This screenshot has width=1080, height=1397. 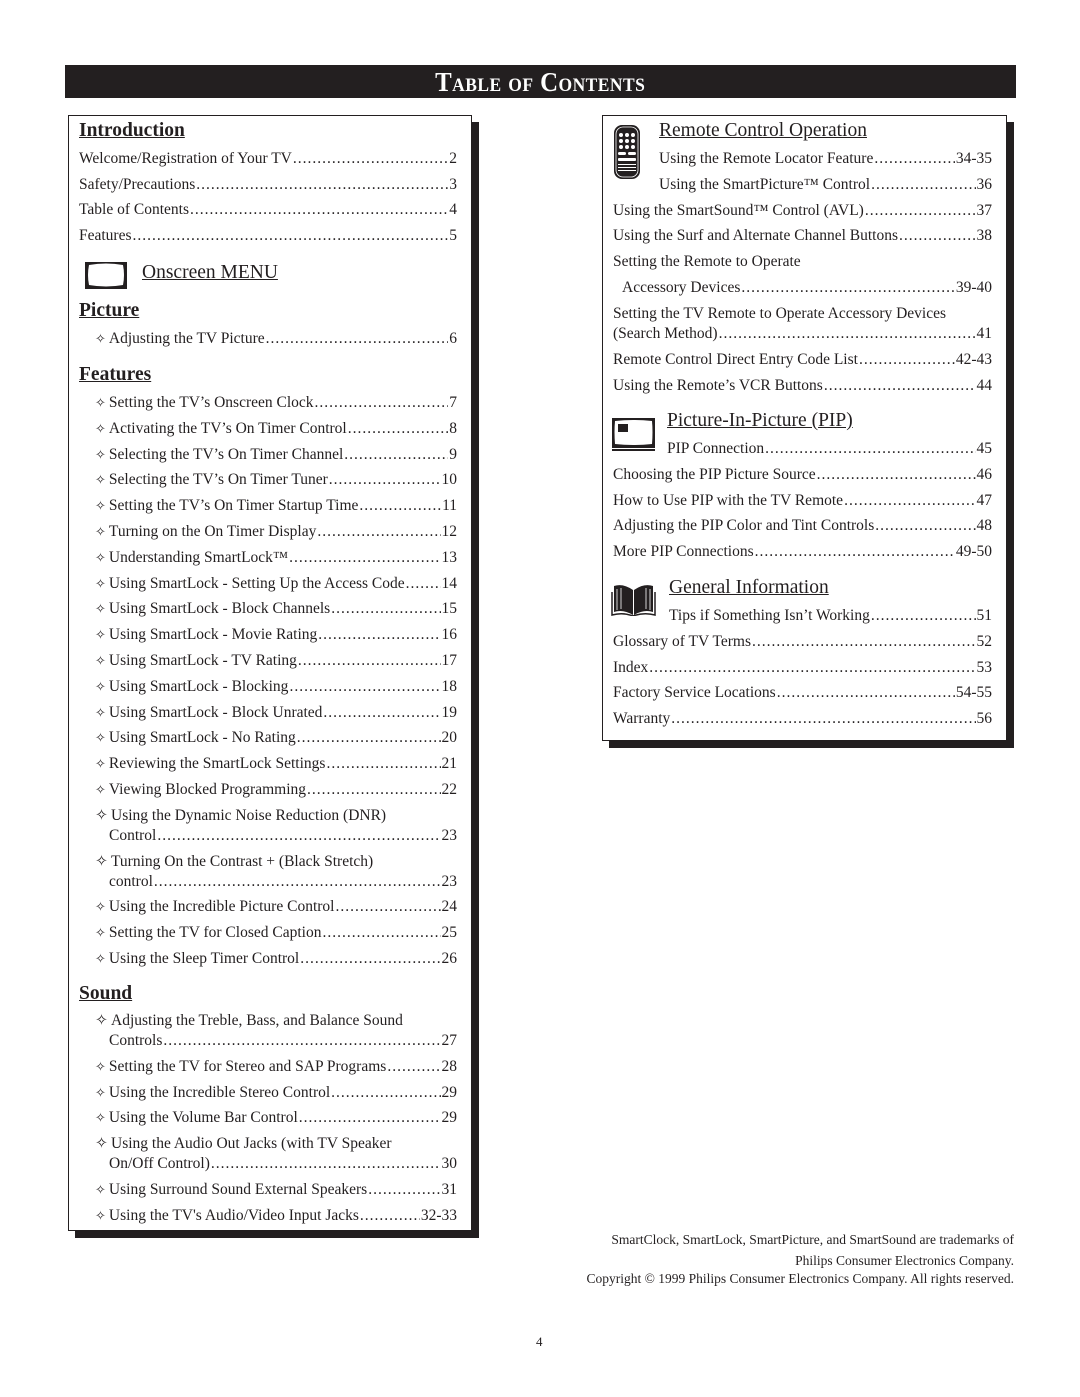 I want to click on toc-entry: Welcome/Registration of Your TV 2, so click(x=268, y=159).